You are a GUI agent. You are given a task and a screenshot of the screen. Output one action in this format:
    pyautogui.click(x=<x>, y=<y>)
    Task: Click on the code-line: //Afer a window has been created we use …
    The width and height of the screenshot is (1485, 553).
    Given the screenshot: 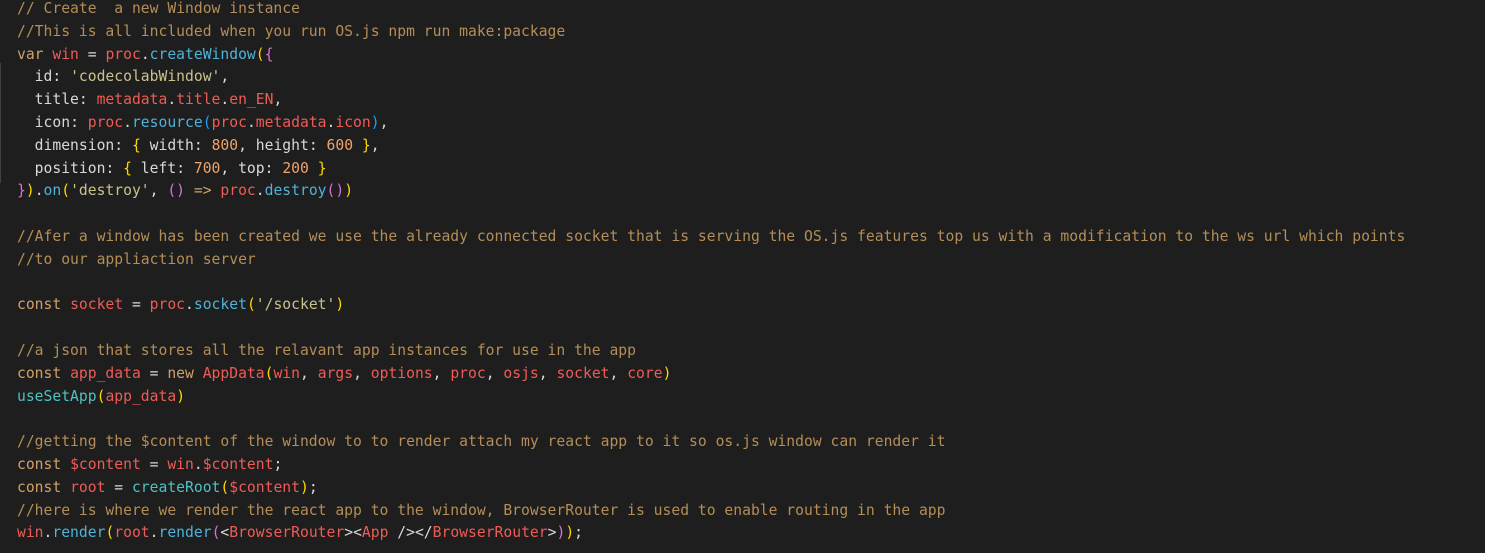 What is the action you would take?
    pyautogui.click(x=711, y=237)
    